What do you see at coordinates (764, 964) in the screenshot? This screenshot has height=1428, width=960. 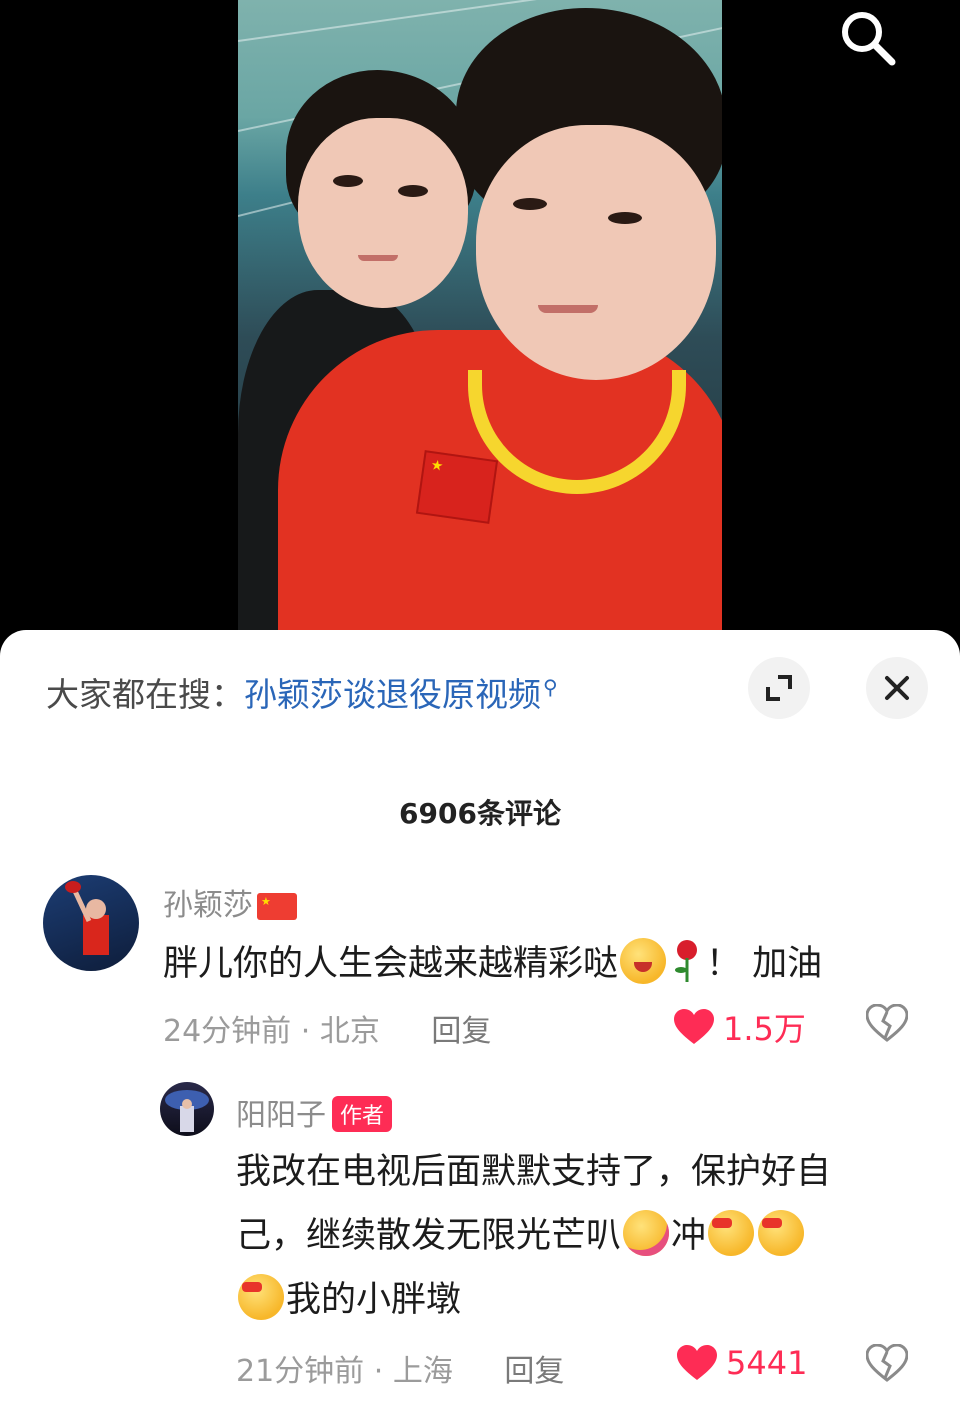 I see `comment-text-part: ！ 加油` at bounding box center [764, 964].